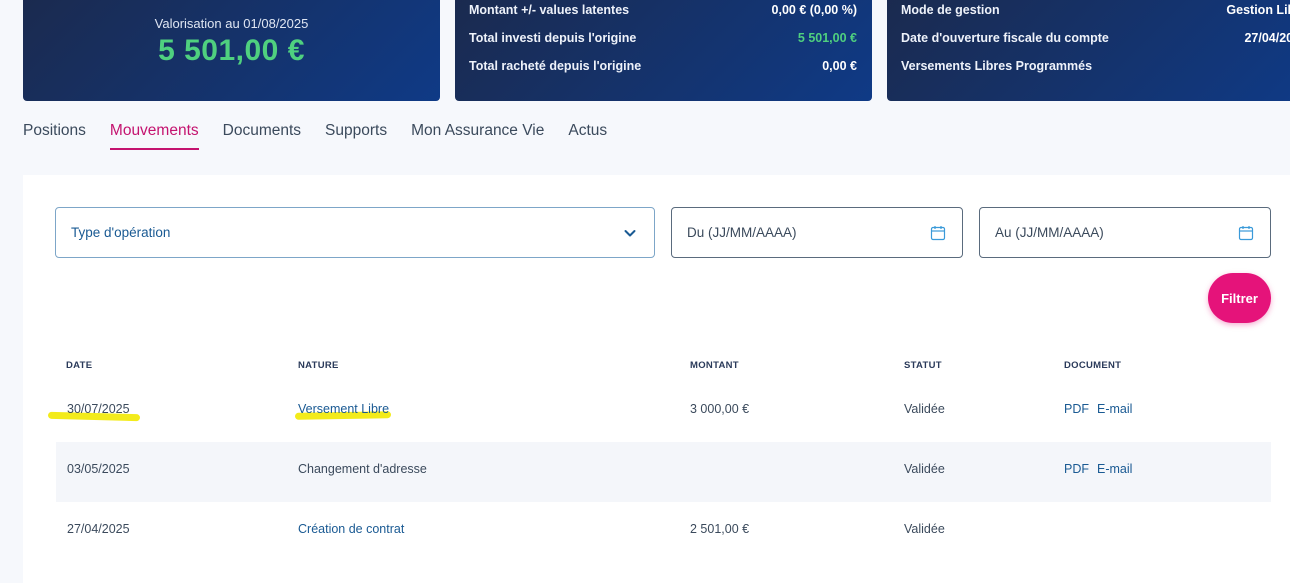  I want to click on cell-nature-link: Création de contrat, so click(351, 529).